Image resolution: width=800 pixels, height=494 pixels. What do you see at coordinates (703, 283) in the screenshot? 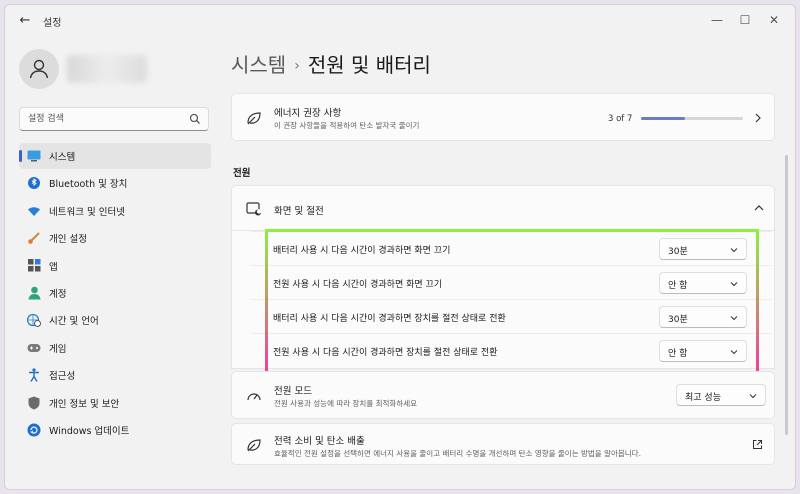
I see `plugged-screen-off-dropdown: 안 함` at bounding box center [703, 283].